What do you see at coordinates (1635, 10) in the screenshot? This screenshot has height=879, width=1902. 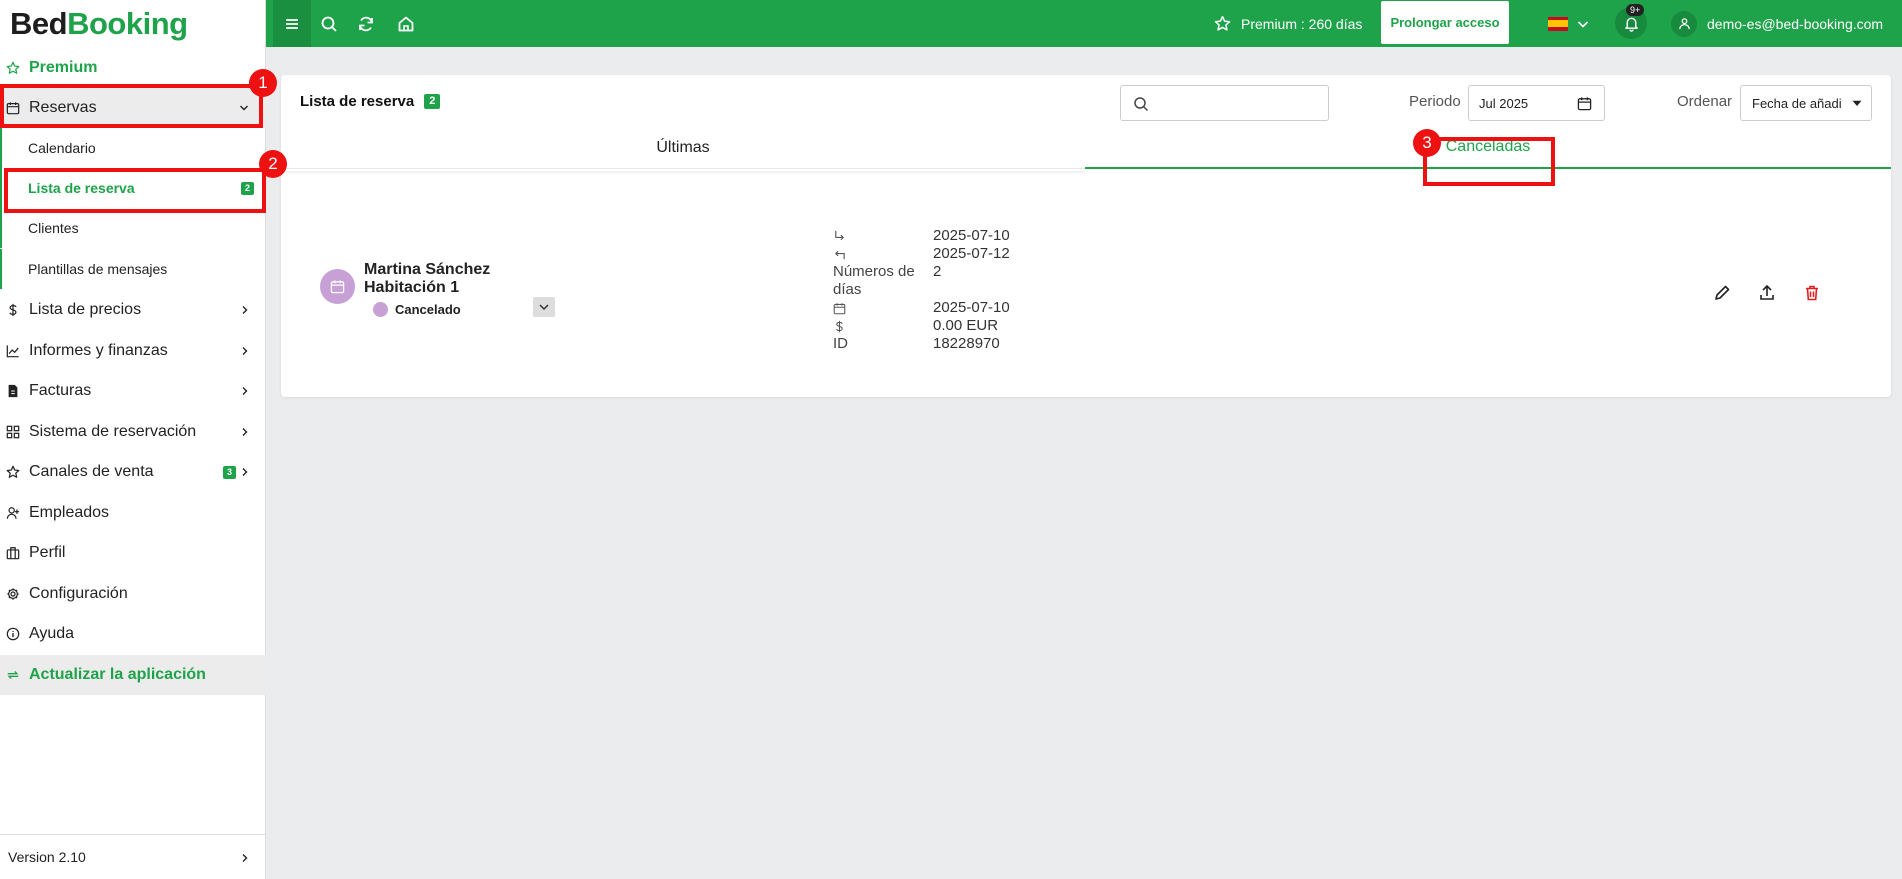 I see `notifications-badge: 9+` at bounding box center [1635, 10].